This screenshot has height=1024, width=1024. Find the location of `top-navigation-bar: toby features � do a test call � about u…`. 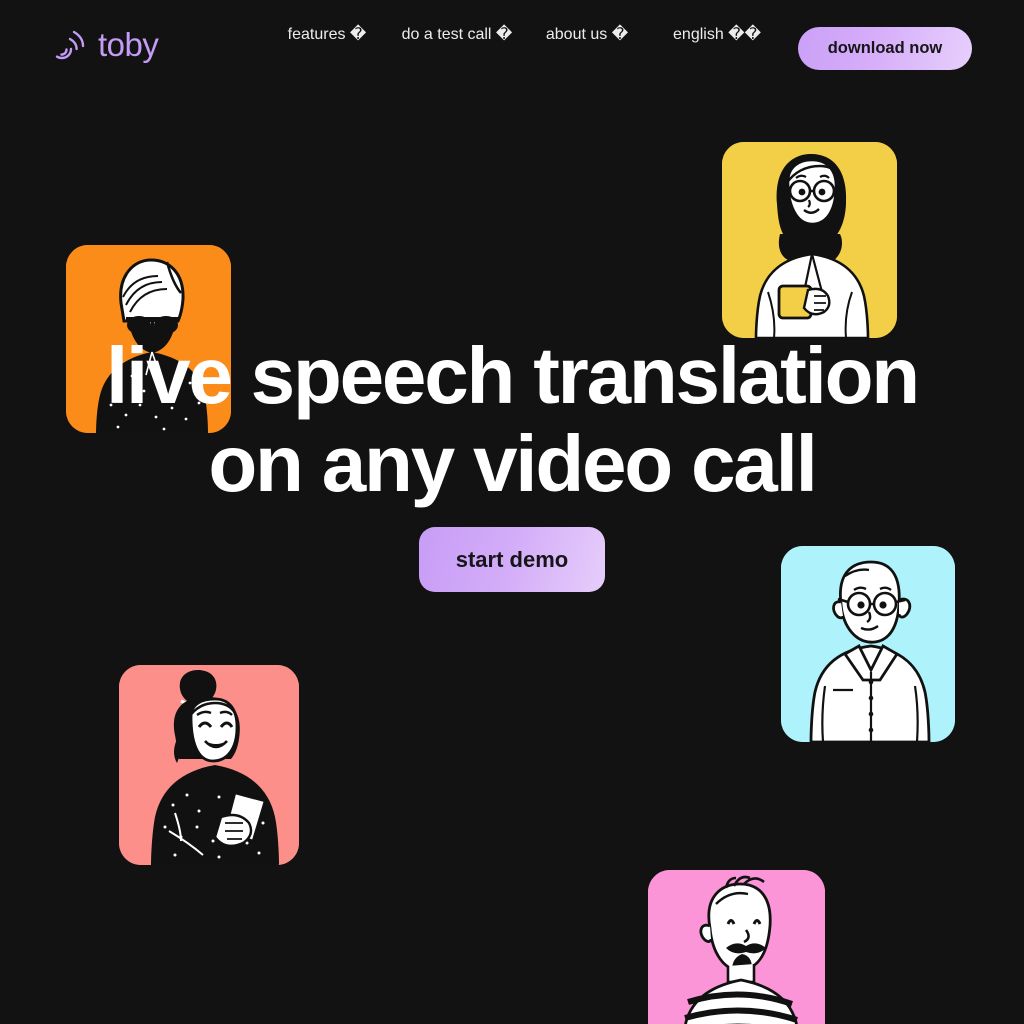

top-navigation-bar: toby features � do a test call � about u… is located at coordinates (512, 50).